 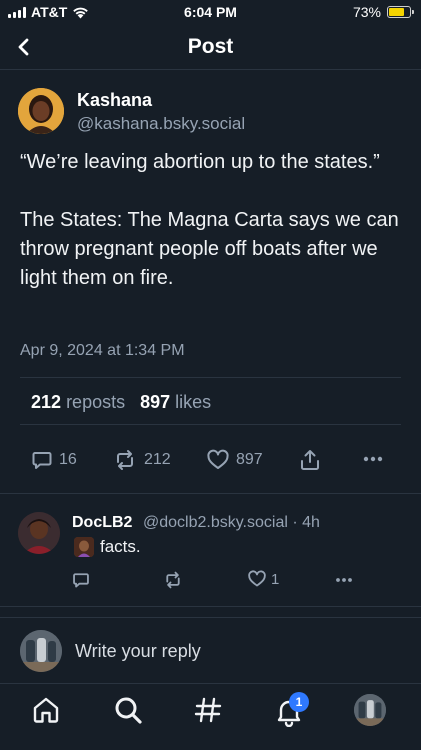 What do you see at coordinates (138, 651) in the screenshot?
I see `reply-composer-input: Write your reply` at bounding box center [138, 651].